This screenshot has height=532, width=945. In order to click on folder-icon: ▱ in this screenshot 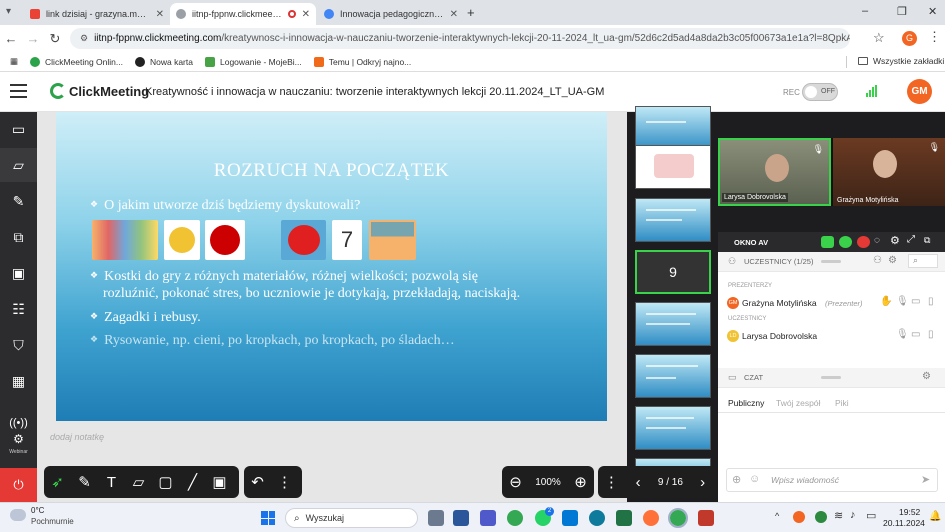, I will do `click(18, 165)`.